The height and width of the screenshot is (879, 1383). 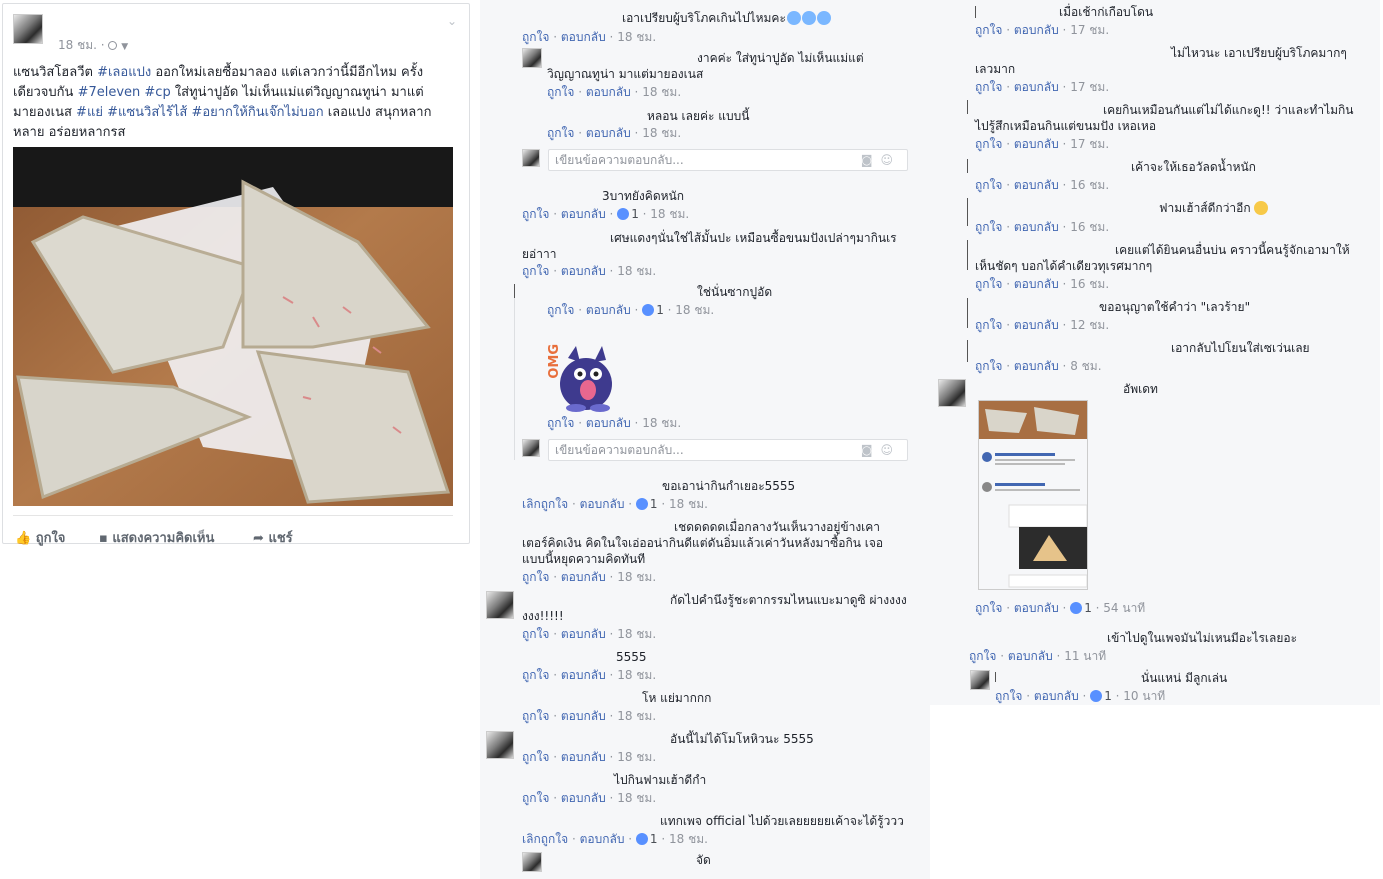 I want to click on omg-sticker: OMG, so click(x=581, y=376).